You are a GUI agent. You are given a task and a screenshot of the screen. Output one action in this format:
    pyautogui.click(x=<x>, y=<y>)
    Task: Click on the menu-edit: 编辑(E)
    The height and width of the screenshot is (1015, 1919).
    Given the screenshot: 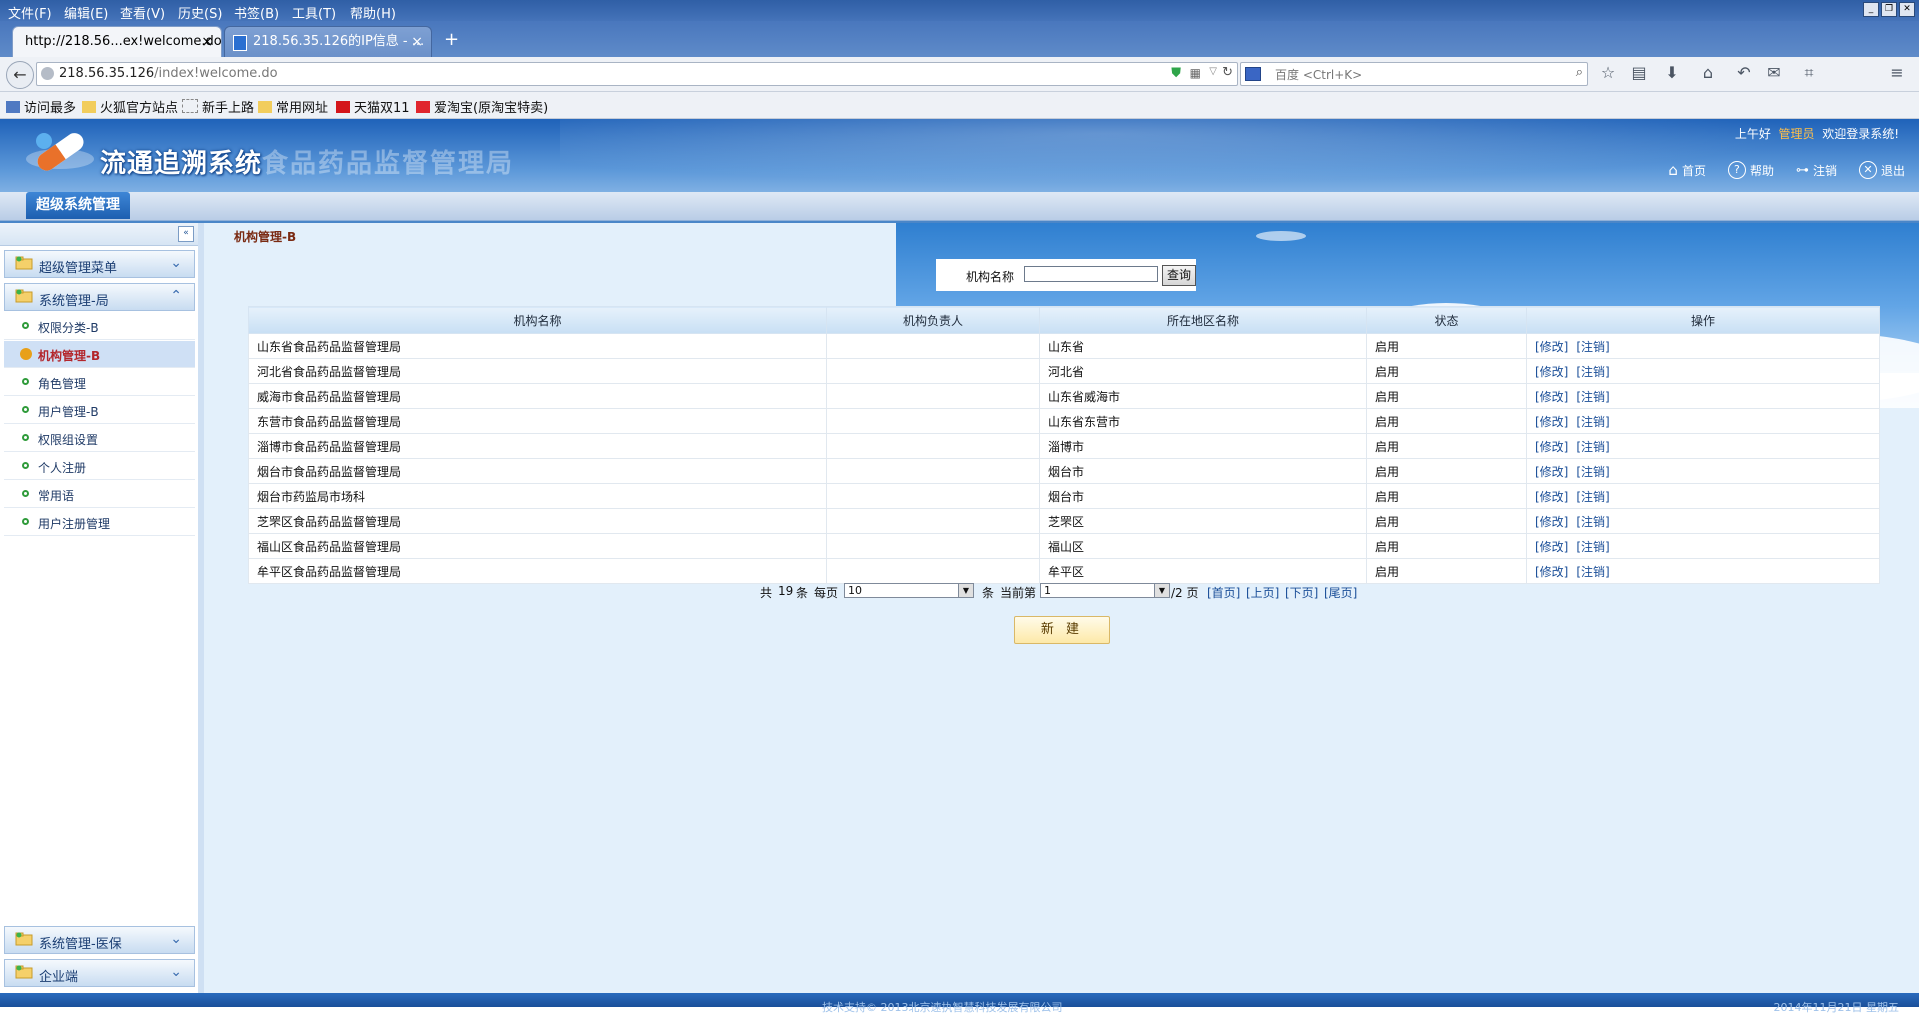 What is the action you would take?
    pyautogui.click(x=86, y=12)
    